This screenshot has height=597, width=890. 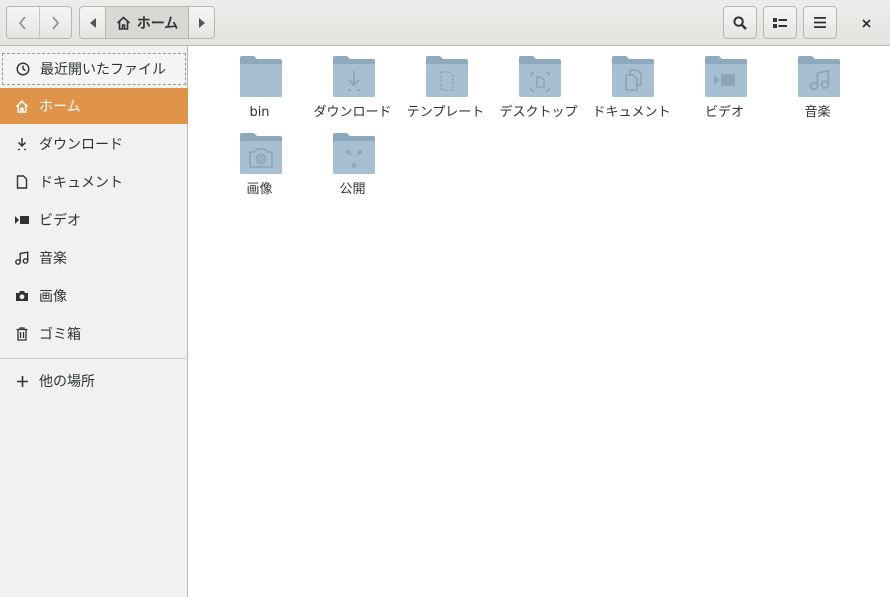 What do you see at coordinates (633, 76) in the screenshot?
I see `folder-documents-icon` at bounding box center [633, 76].